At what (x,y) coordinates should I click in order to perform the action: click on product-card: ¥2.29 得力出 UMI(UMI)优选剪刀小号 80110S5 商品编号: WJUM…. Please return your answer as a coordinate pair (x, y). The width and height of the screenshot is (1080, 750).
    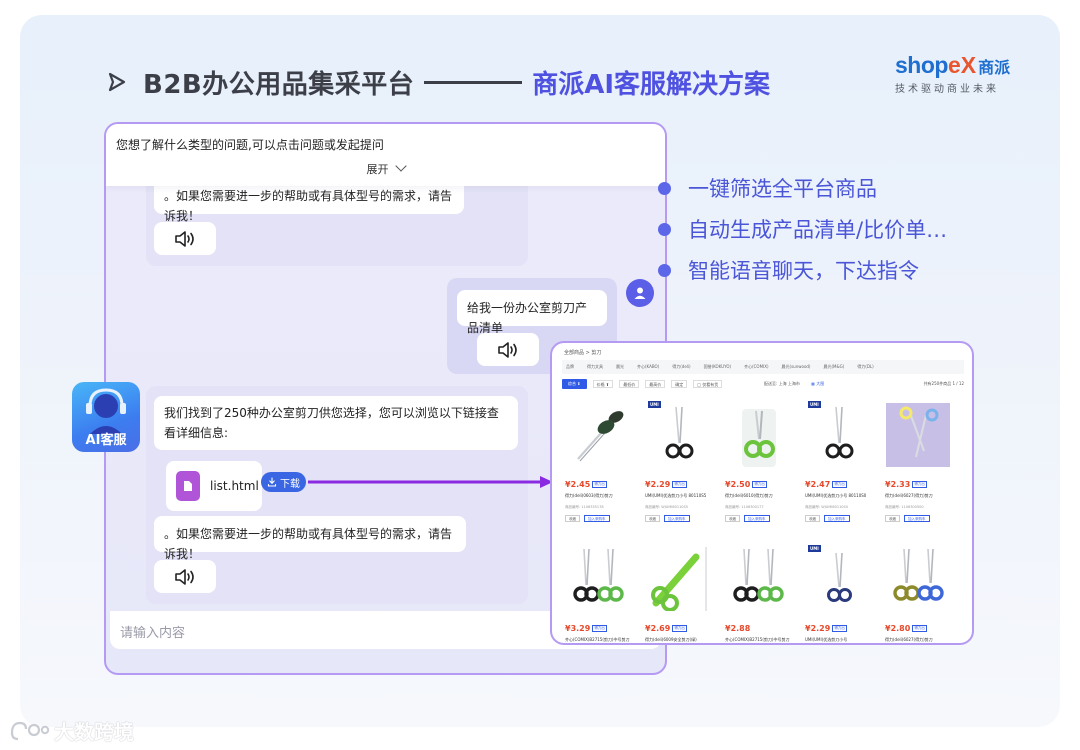
    Looking at the image, I should click on (681, 461).